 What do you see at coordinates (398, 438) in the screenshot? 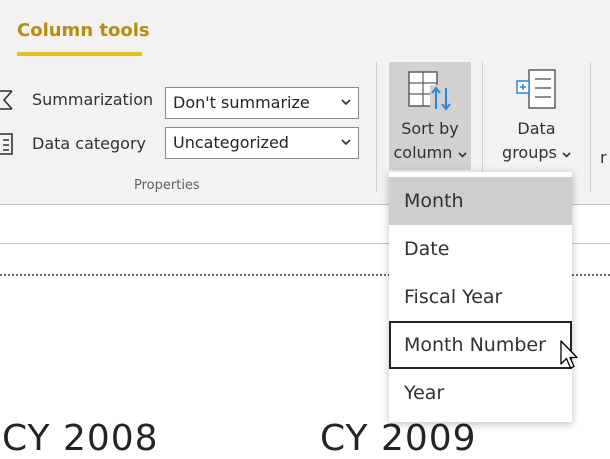
I see `year-label: CY 2009` at bounding box center [398, 438].